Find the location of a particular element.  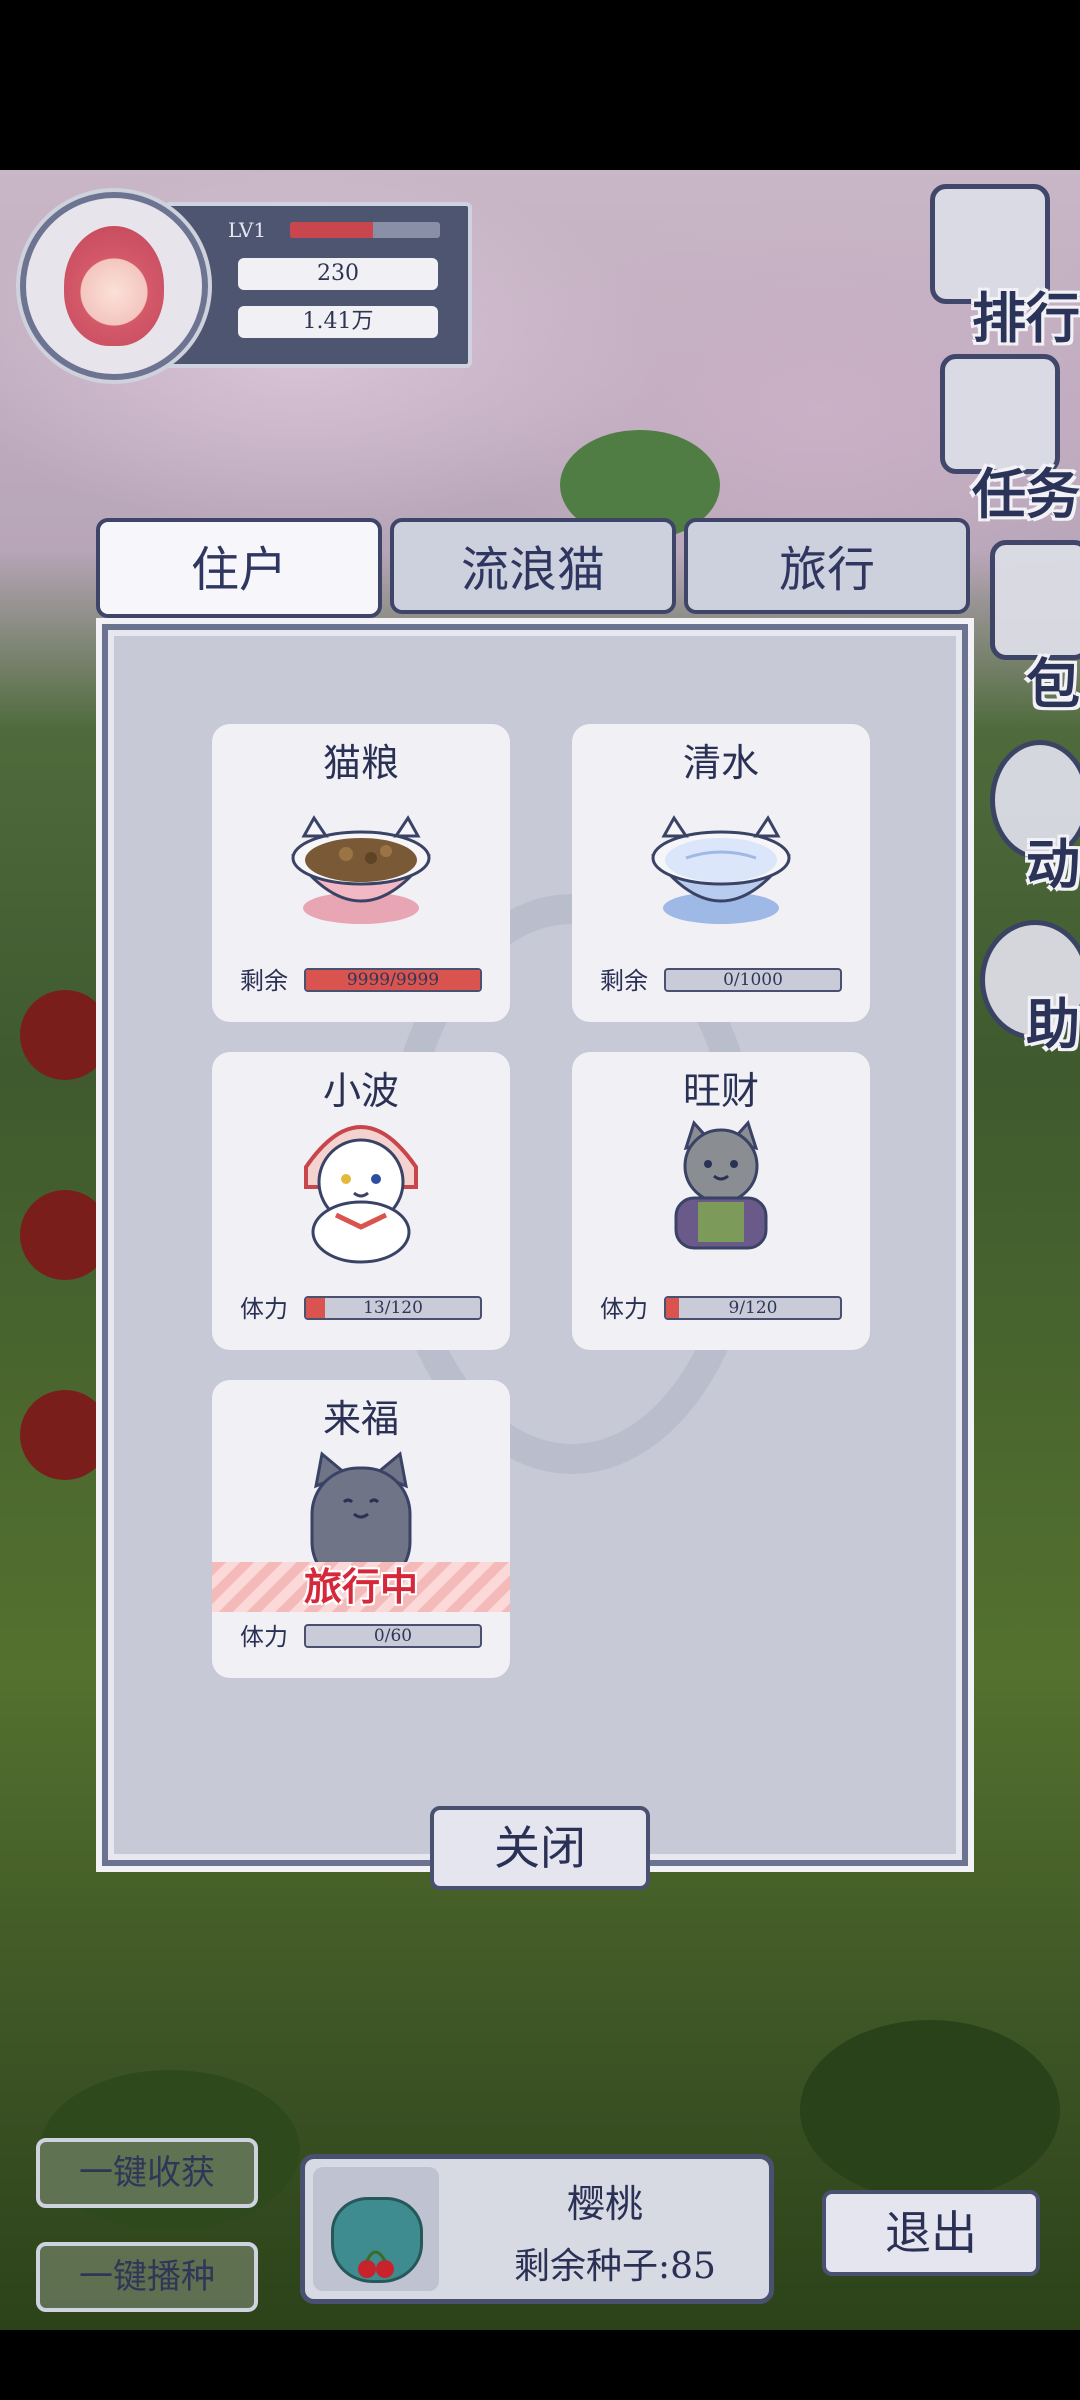

coins-value: 1.41万 is located at coordinates (338, 322).